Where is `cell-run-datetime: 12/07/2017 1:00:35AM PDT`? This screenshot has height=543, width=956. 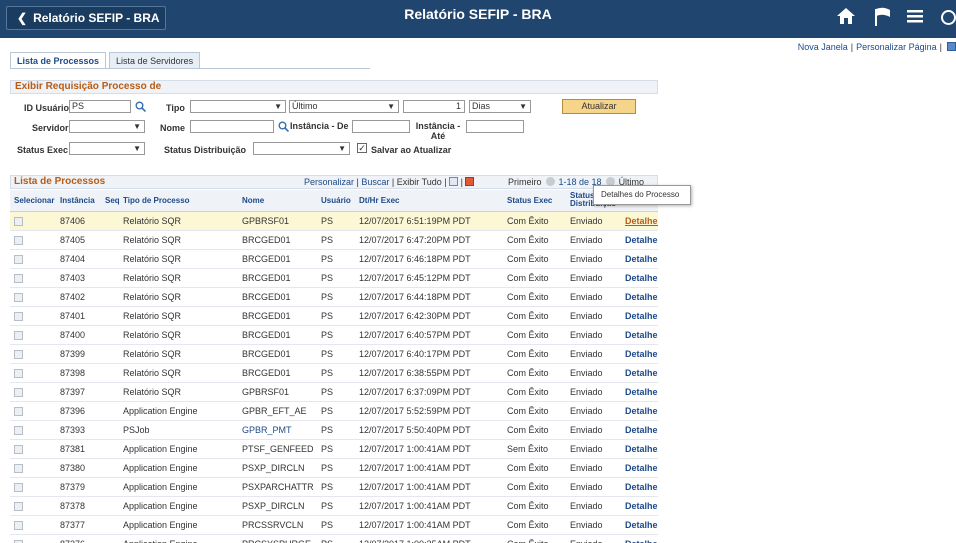
cell-run-datetime: 12/07/2017 1:00:35AM PDT is located at coordinates (429, 538).